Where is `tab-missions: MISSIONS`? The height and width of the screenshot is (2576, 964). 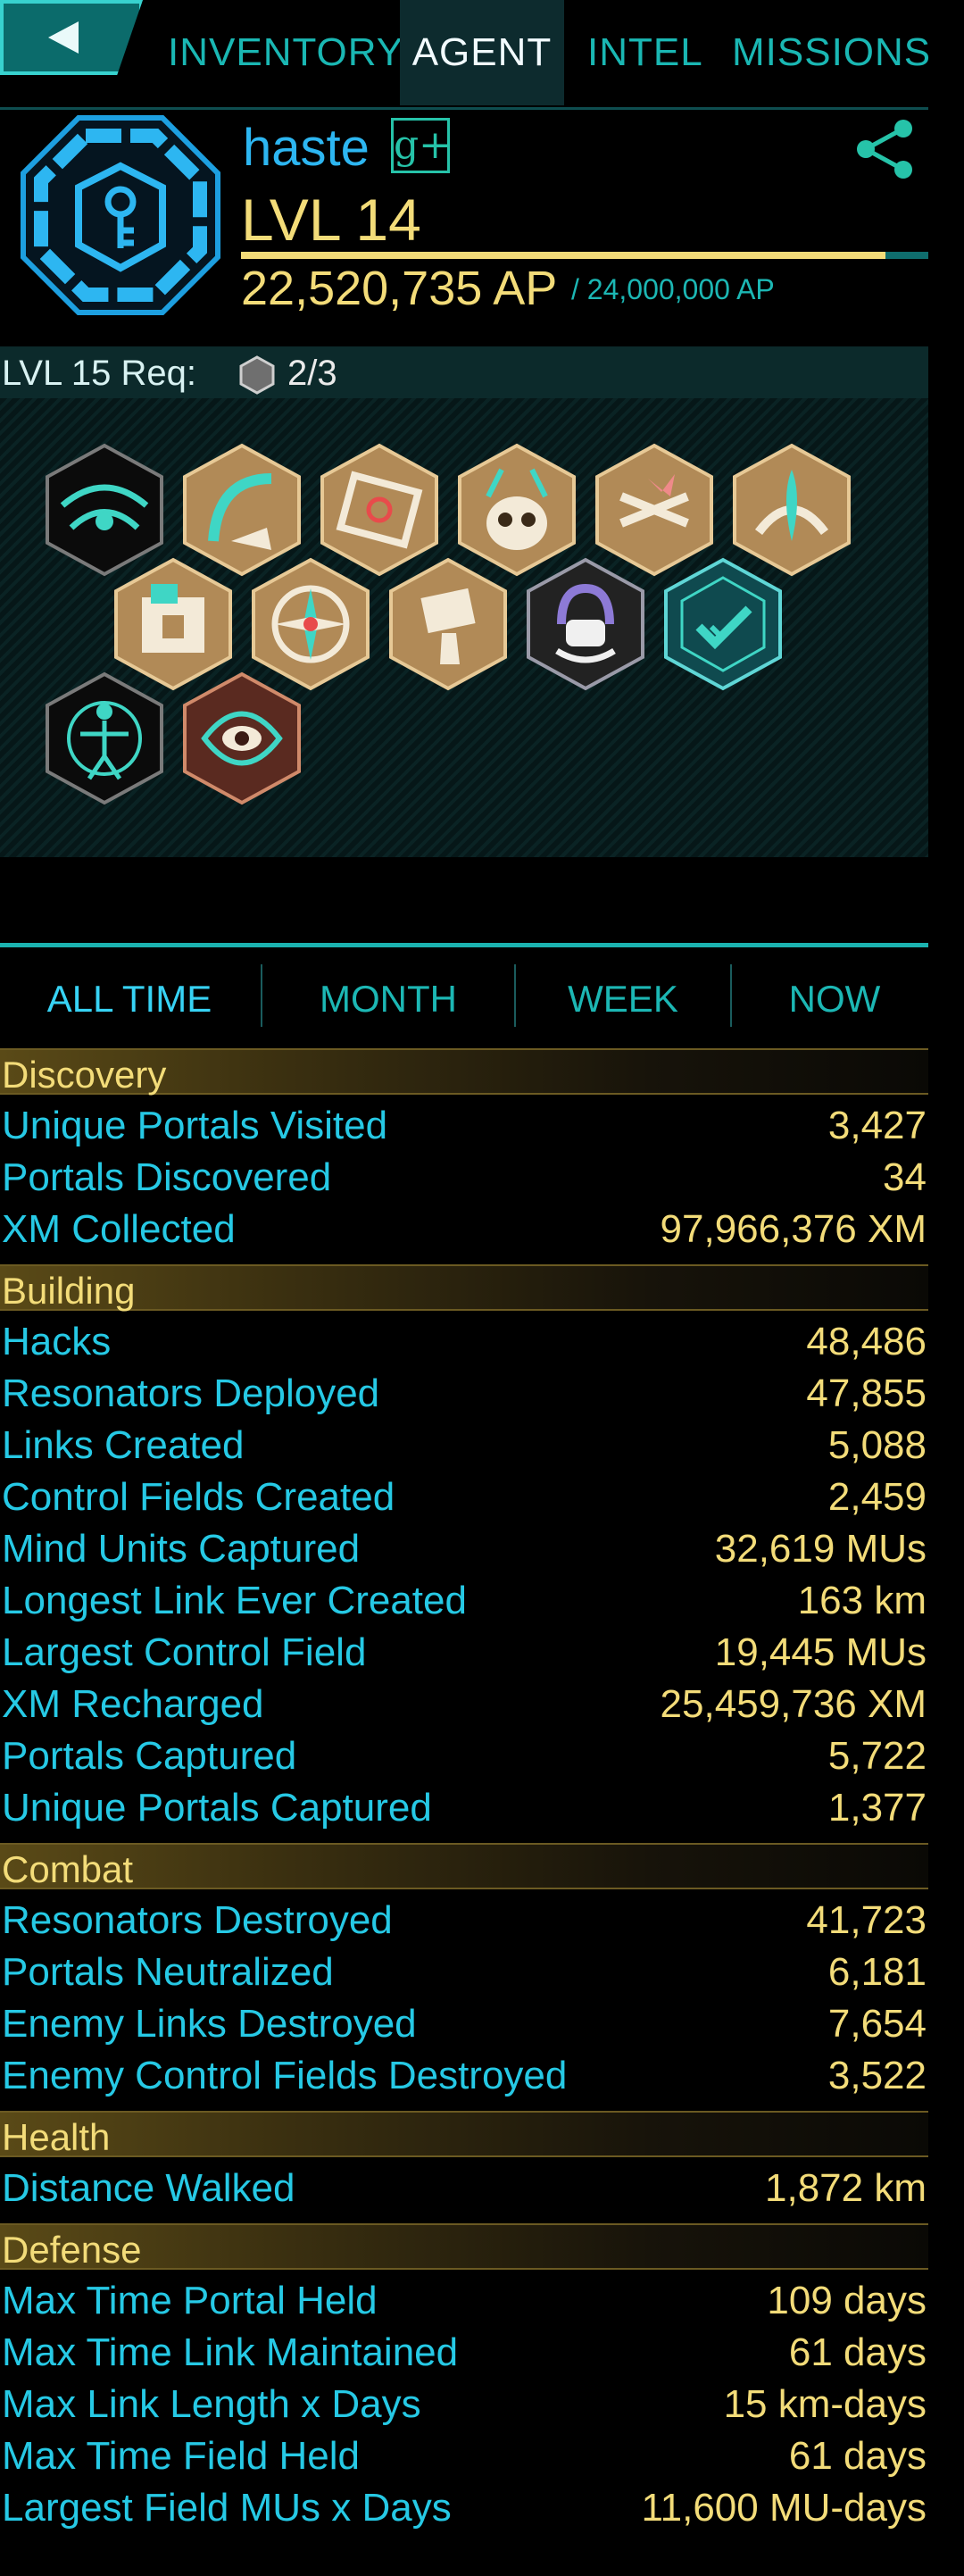 tab-missions: MISSIONS is located at coordinates (831, 52).